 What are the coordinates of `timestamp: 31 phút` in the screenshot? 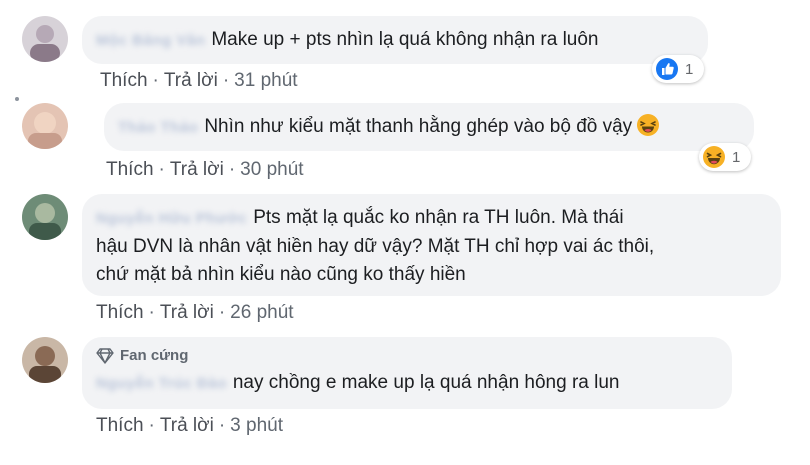 It's located at (265, 80).